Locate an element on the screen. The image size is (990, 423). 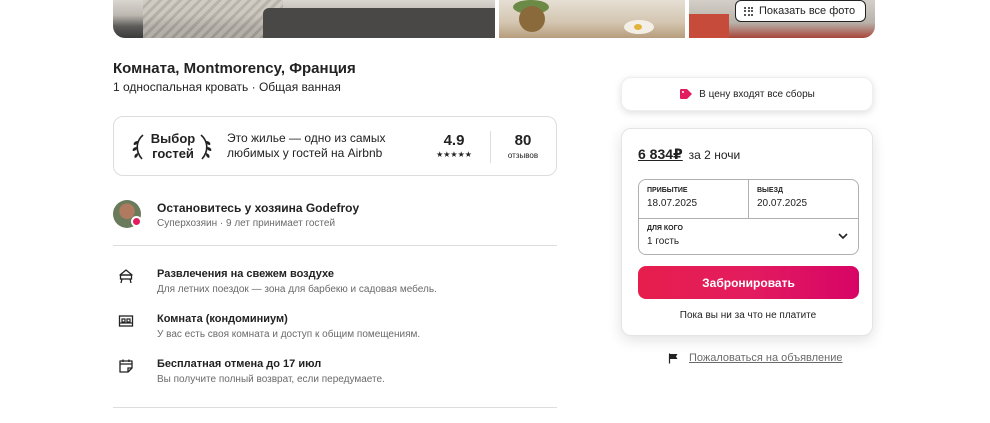
price: 6 834₽ за 2 ночи is located at coordinates (689, 154).